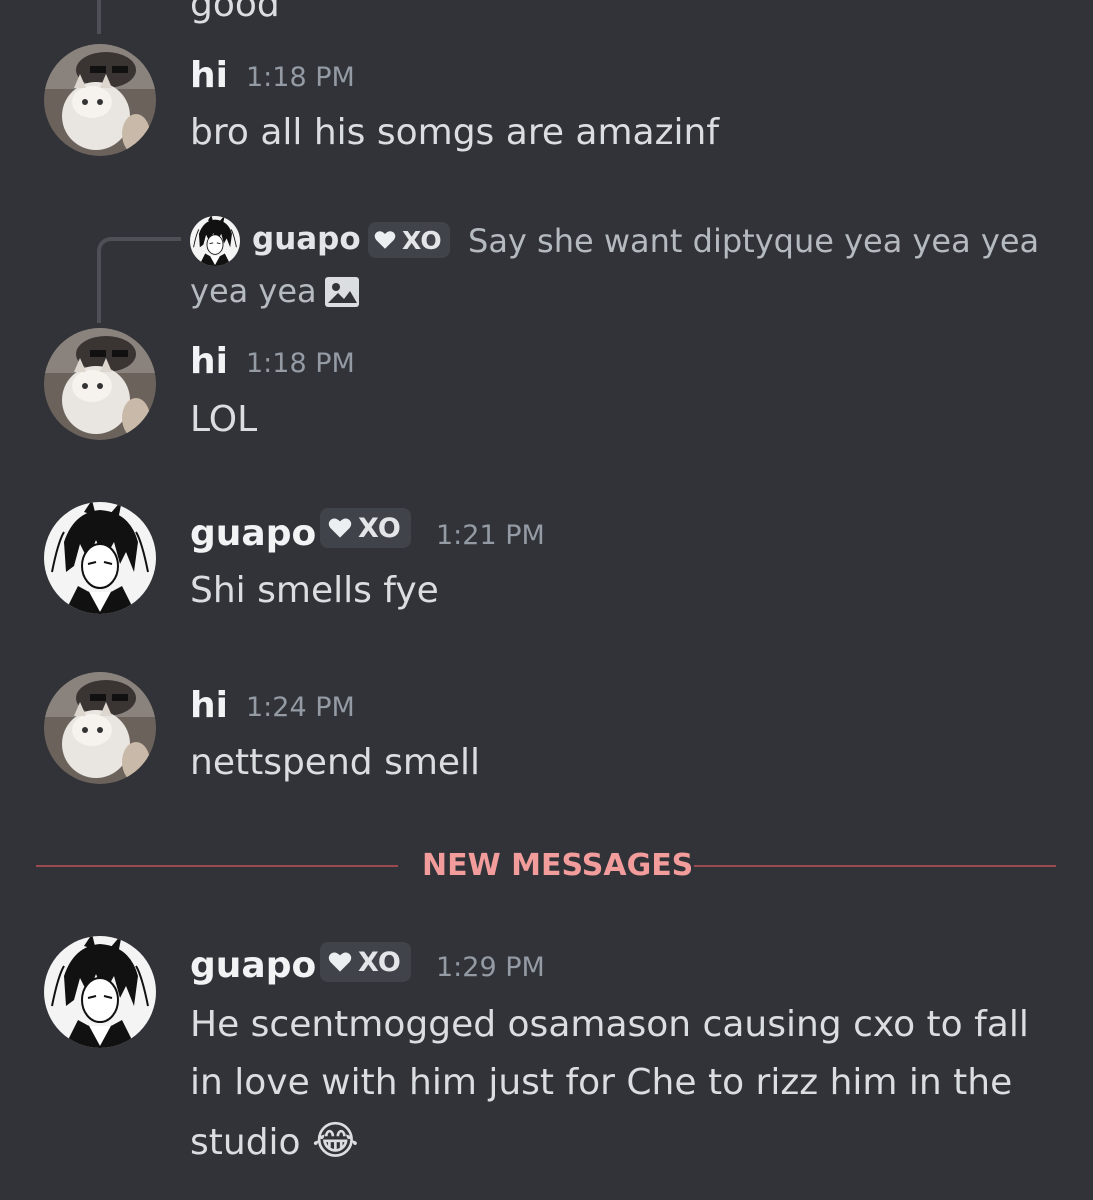 The image size is (1093, 1200). Describe the element at coordinates (753, 241) in the screenshot. I see `reply-preview: Say she want diptyque yea yea yea` at that location.